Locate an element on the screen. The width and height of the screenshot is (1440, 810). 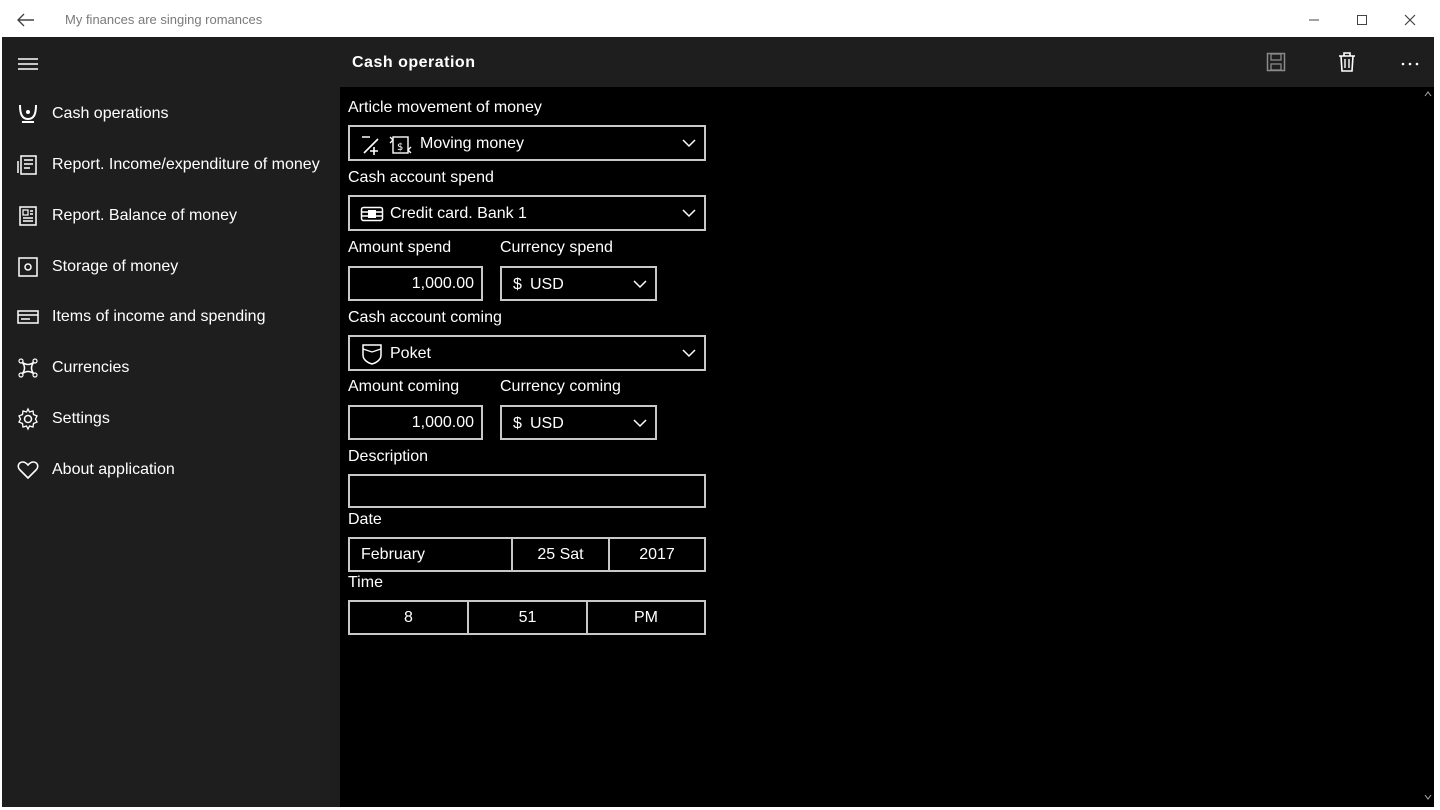
sidebar-item-label: About application is located at coordinates (113, 469).